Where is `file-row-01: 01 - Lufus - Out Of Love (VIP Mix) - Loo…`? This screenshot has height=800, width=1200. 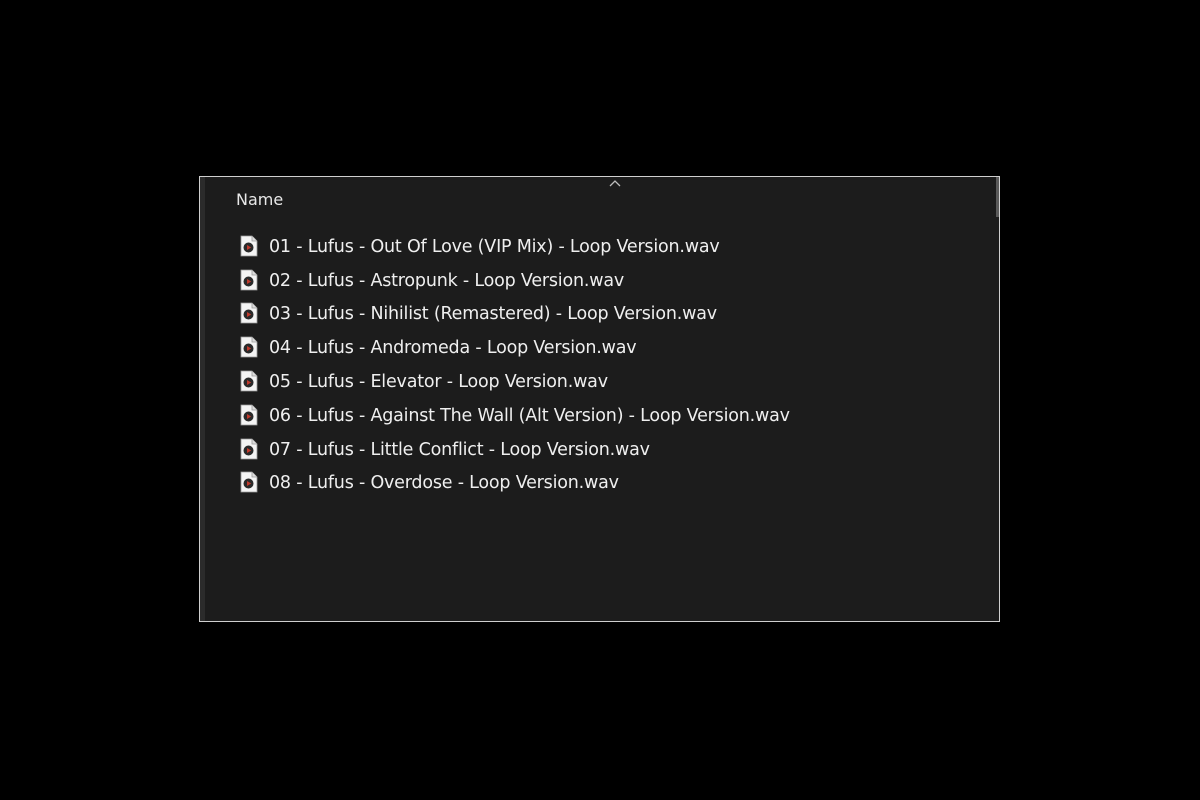
file-row-01: 01 - Lufus - Out Of Love (VIP Mix) - Loo… is located at coordinates (514, 247).